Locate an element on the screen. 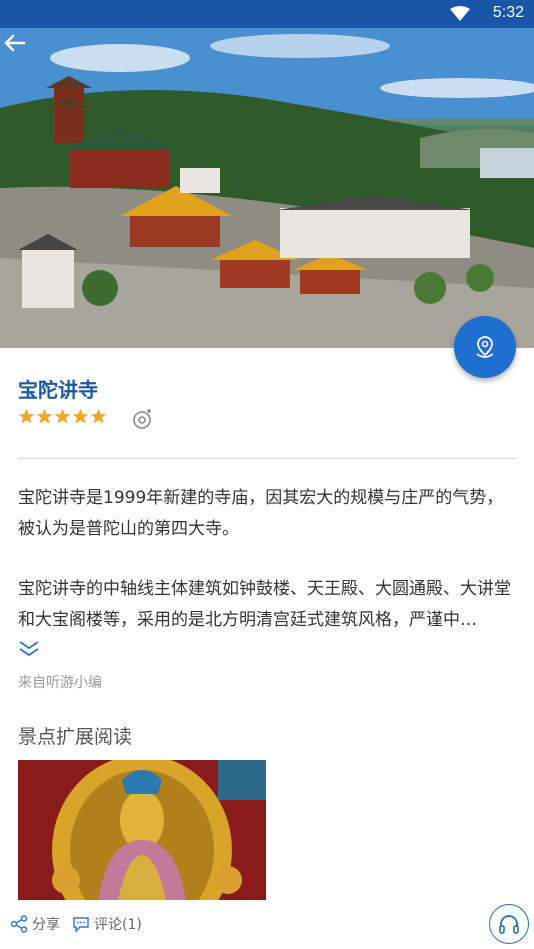 The width and height of the screenshot is (534, 949). buddha-statue-image is located at coordinates (142, 830).